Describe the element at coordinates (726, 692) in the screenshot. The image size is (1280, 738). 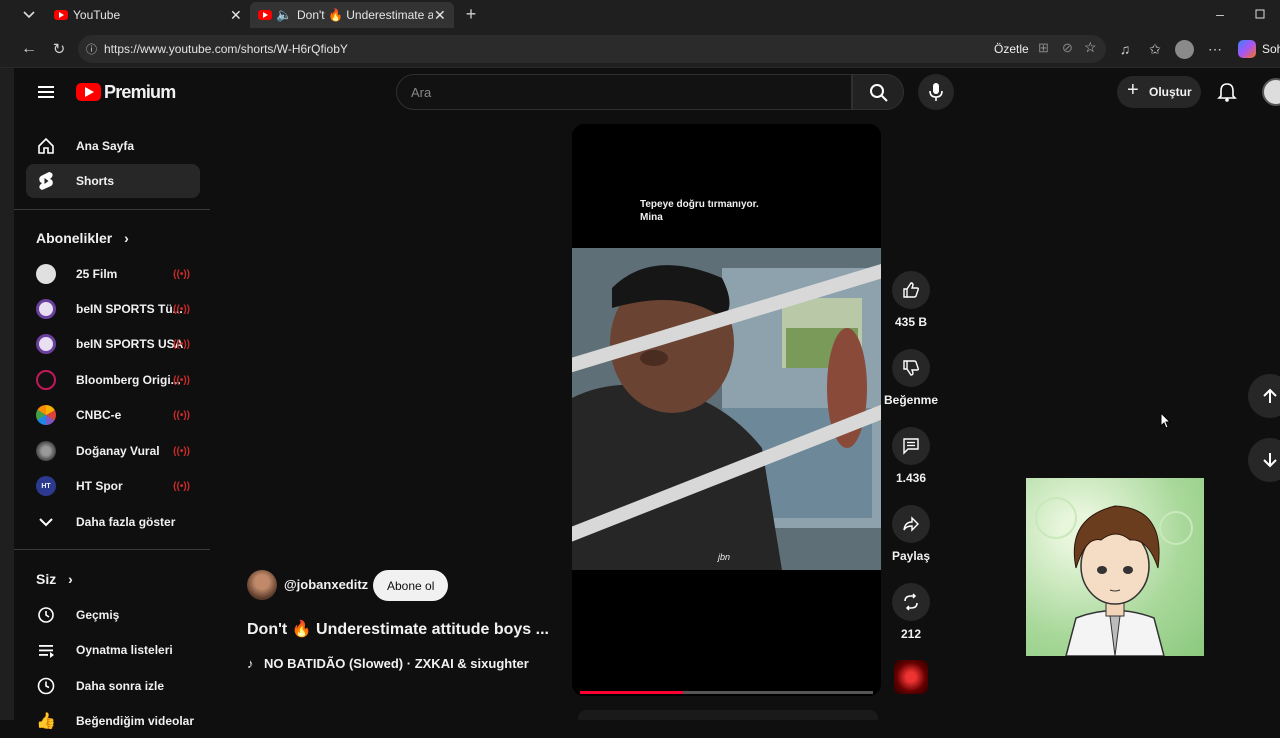
I see `progress-track` at that location.